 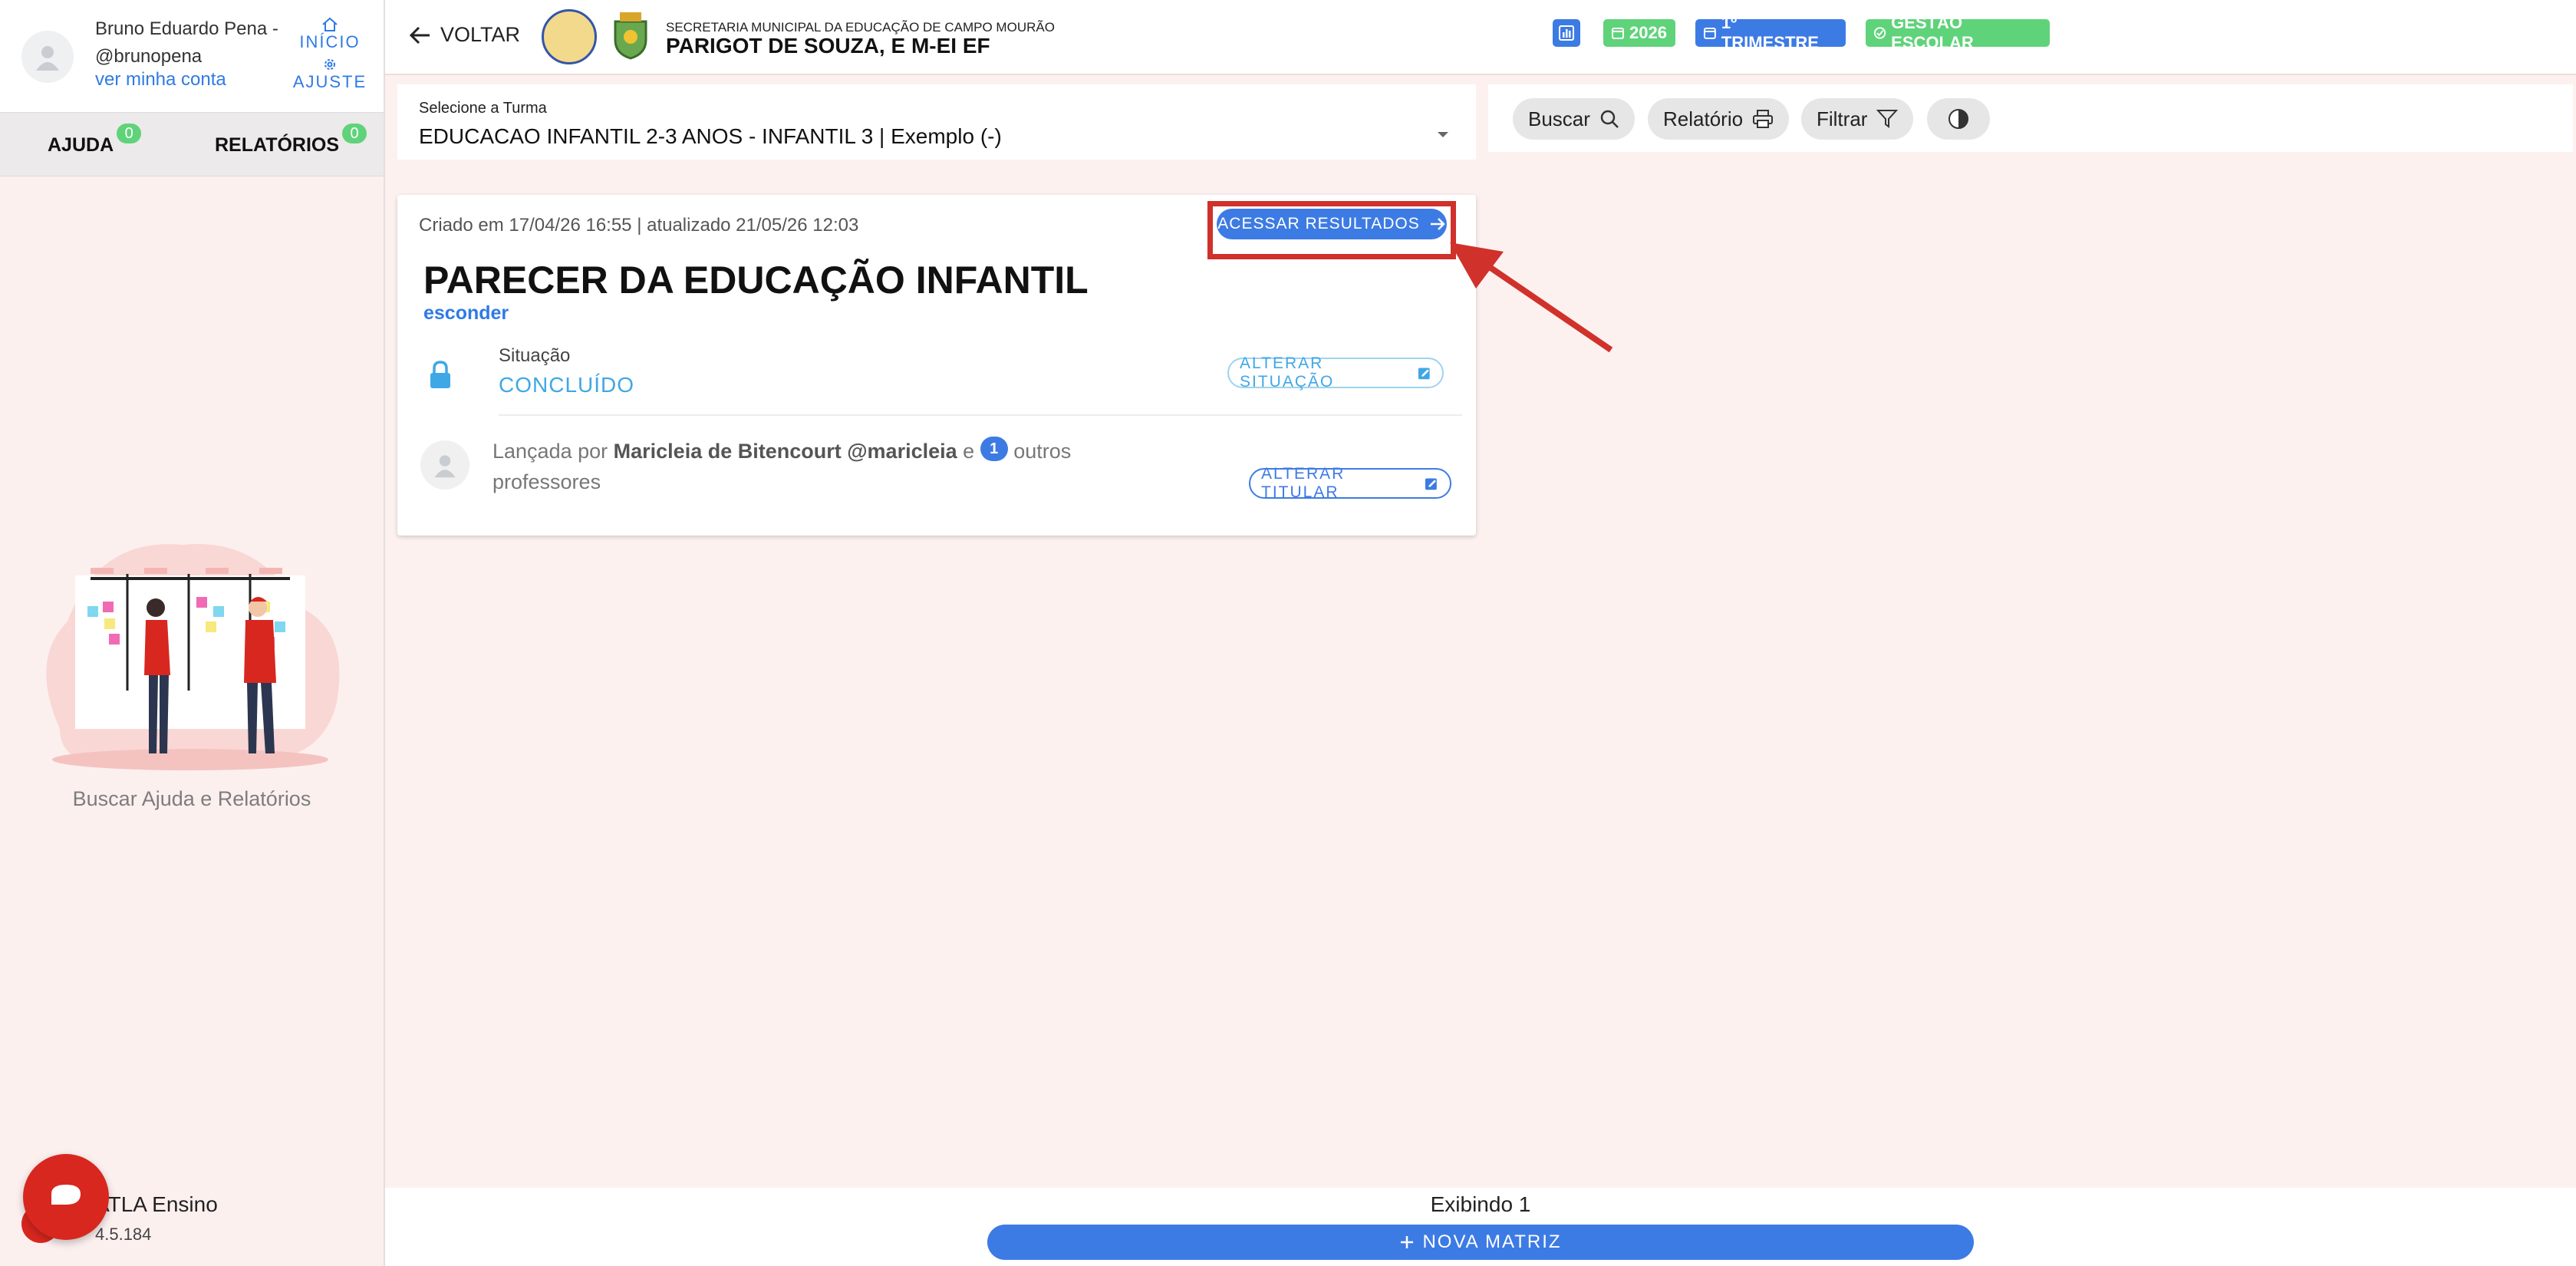 I want to click on filter-label: Filtrar, so click(x=1842, y=118).